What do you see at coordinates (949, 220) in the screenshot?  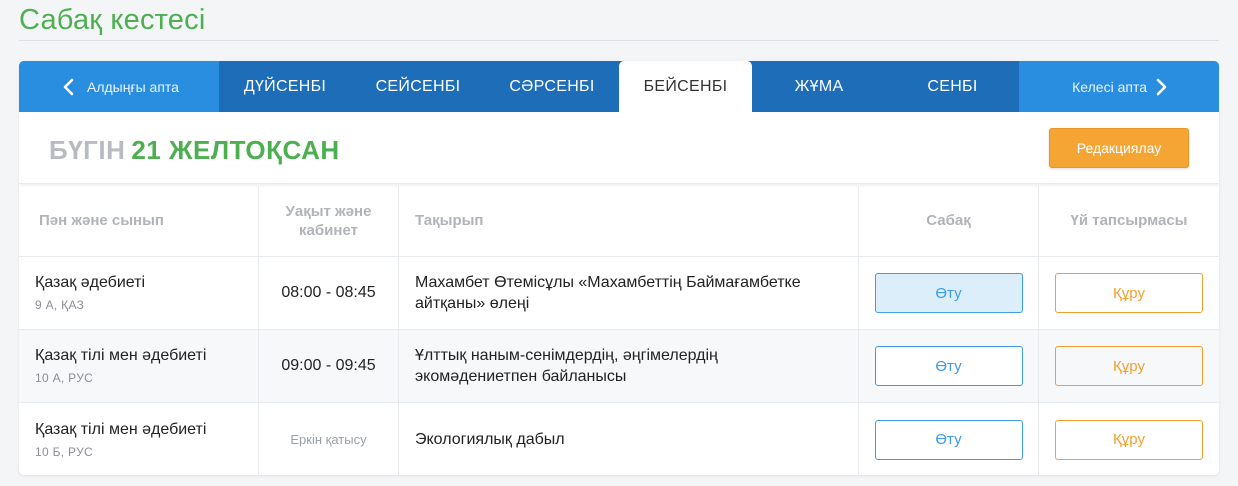 I see `header-lesson: Сабақ` at bounding box center [949, 220].